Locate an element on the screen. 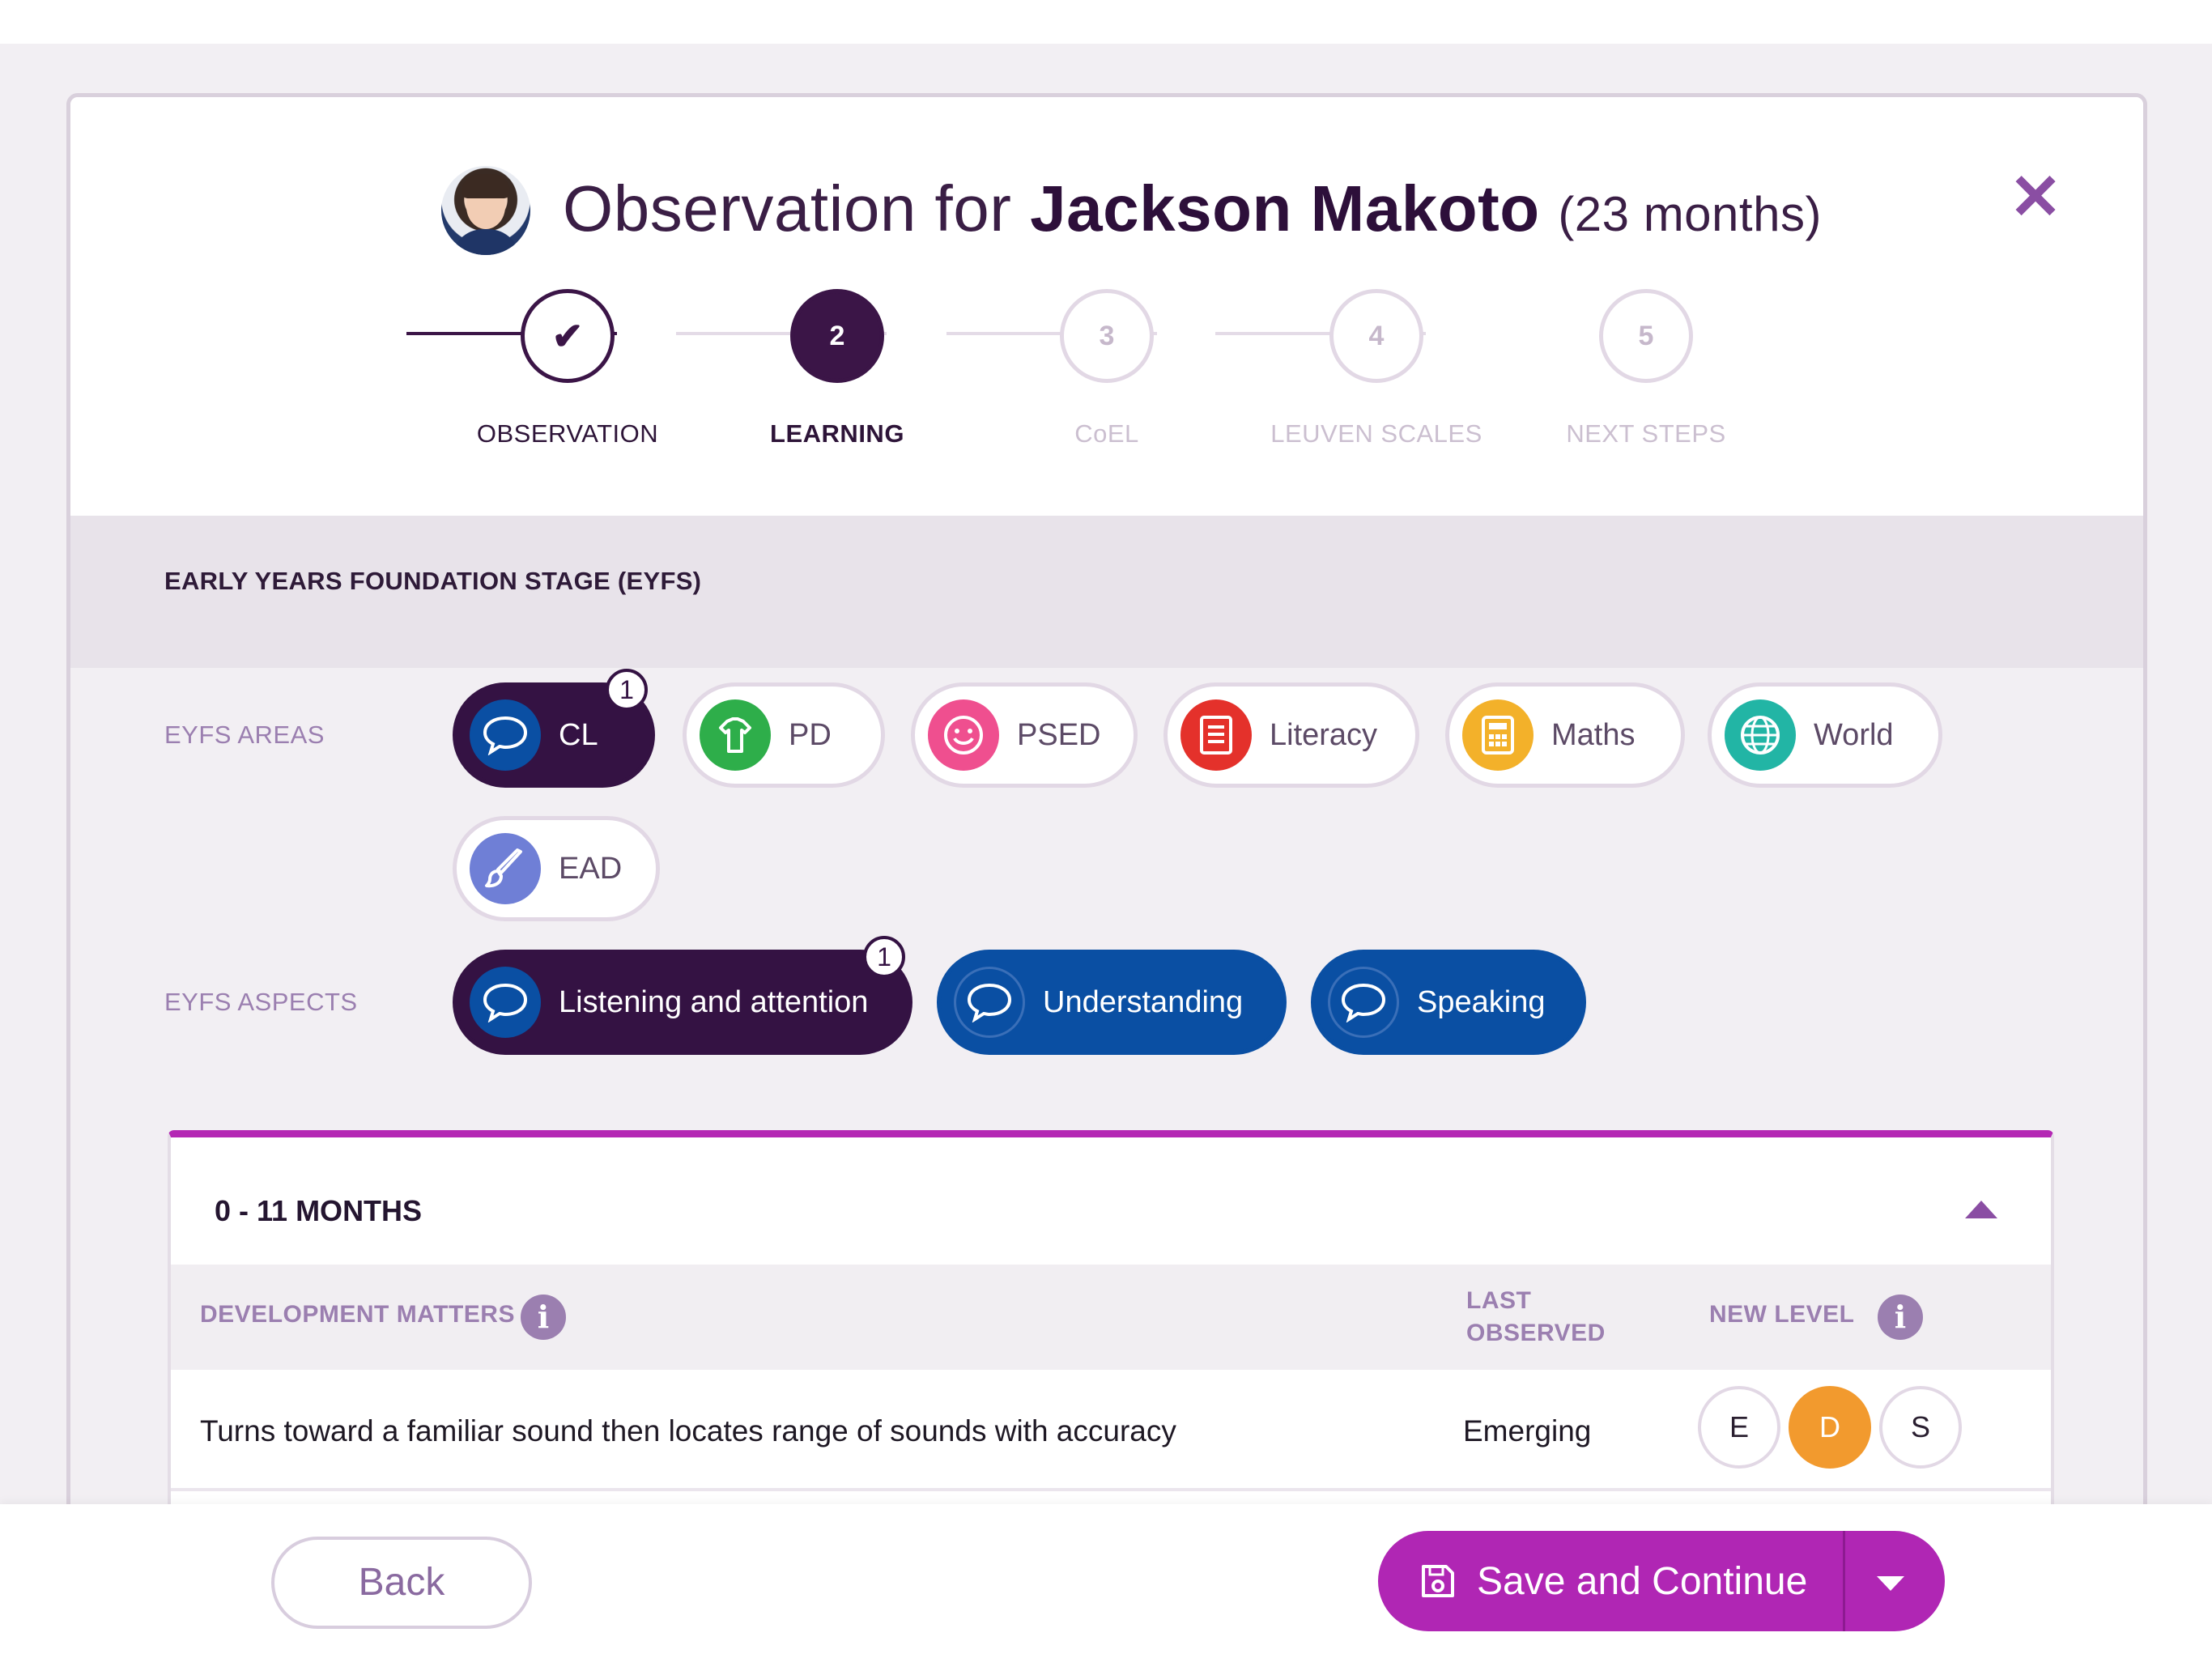 The height and width of the screenshot is (1658, 2212). top-bar is located at coordinates (1106, 22).